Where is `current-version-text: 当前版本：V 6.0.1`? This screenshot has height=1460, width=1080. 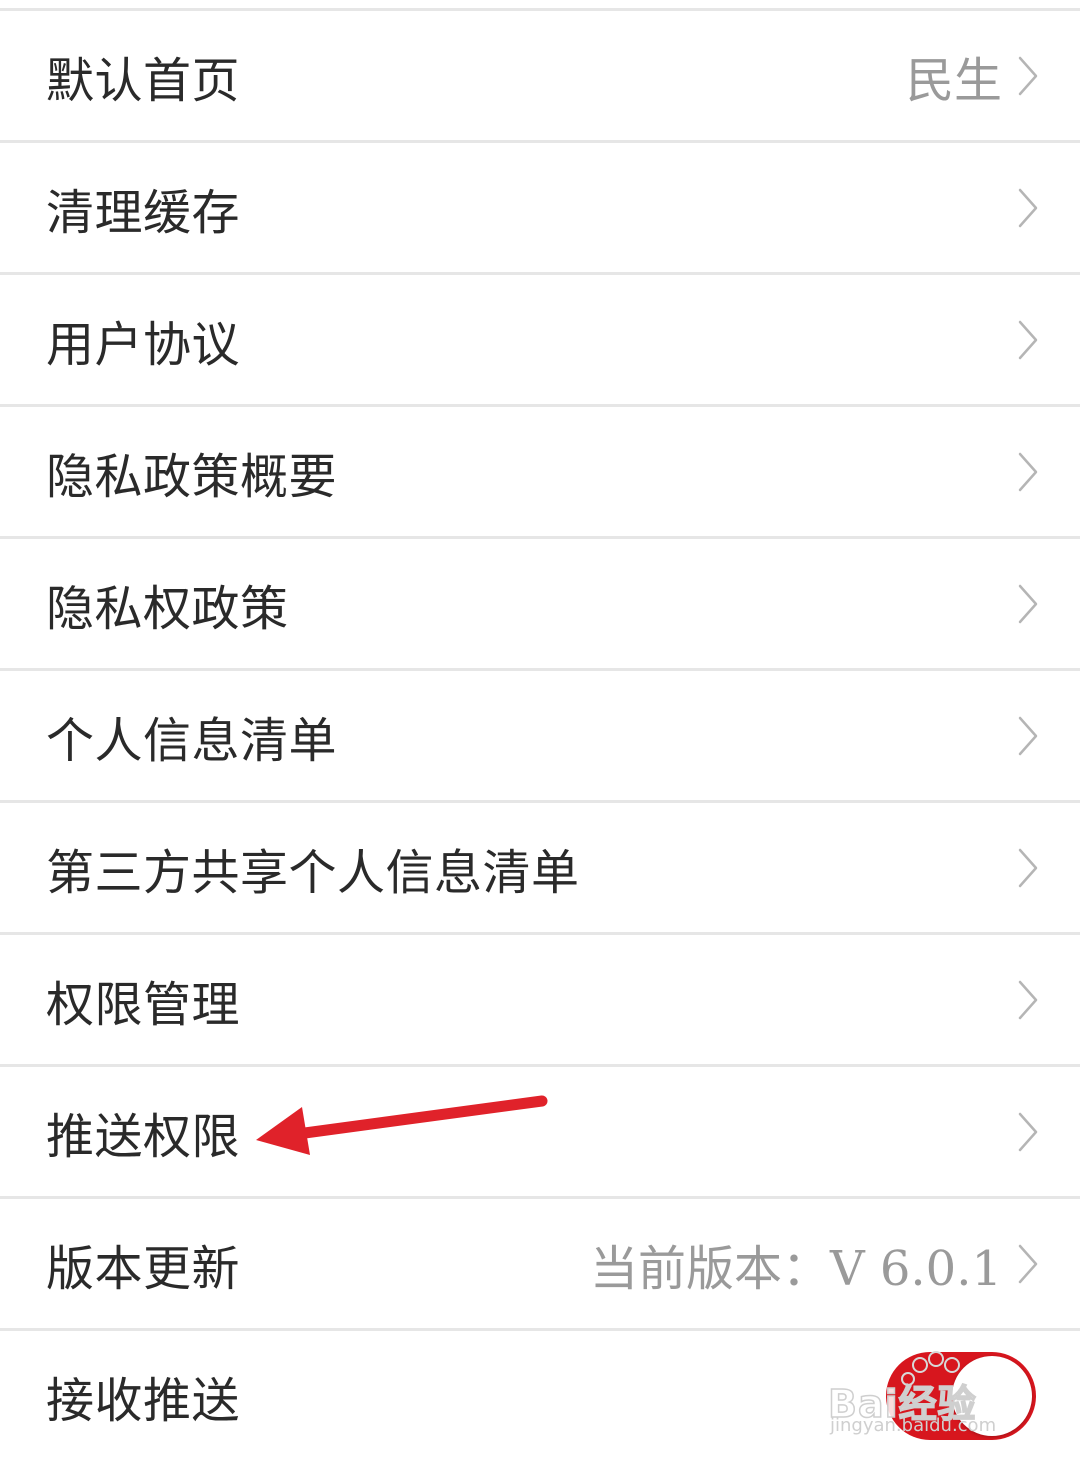
current-version-text: 当前版本：V 6.0.1 is located at coordinates (795, 1268).